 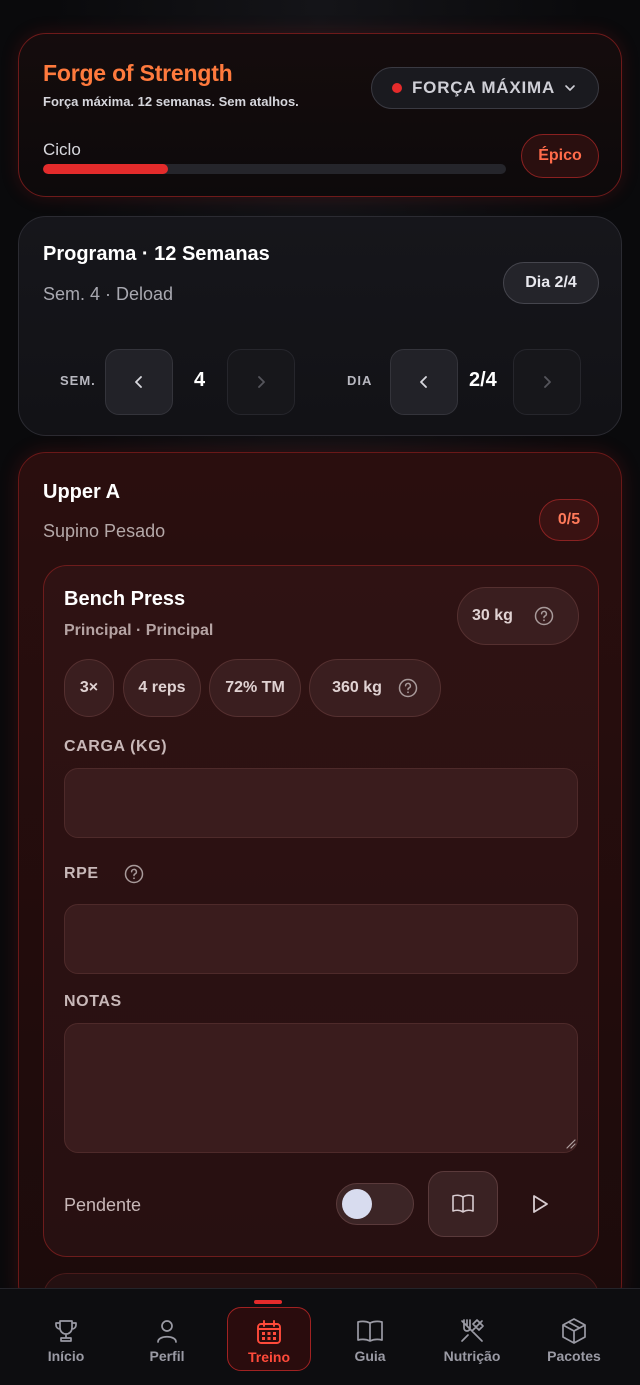 I want to click on rpe-label-row: RPE, so click(x=104, y=874).